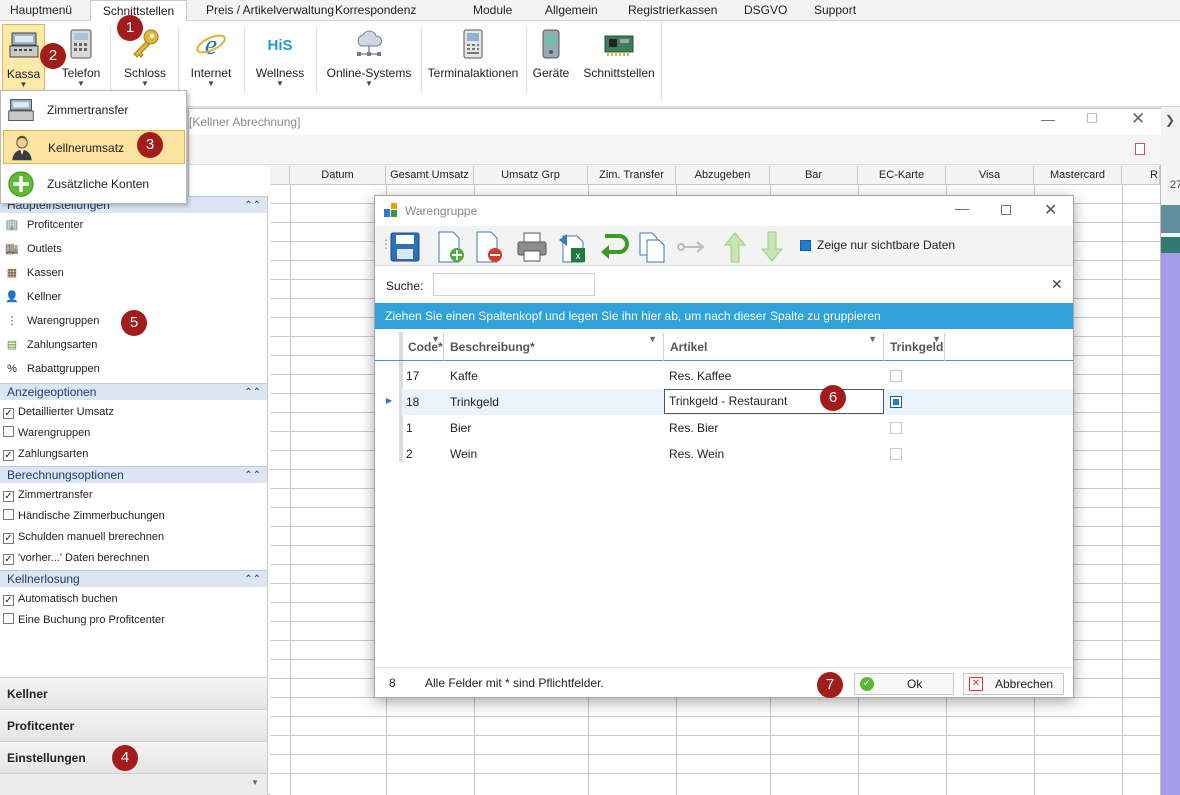 The width and height of the screenshot is (1180, 795). I want to click on column-header-beschreibung: Beschreibung* ▼, so click(554, 347).